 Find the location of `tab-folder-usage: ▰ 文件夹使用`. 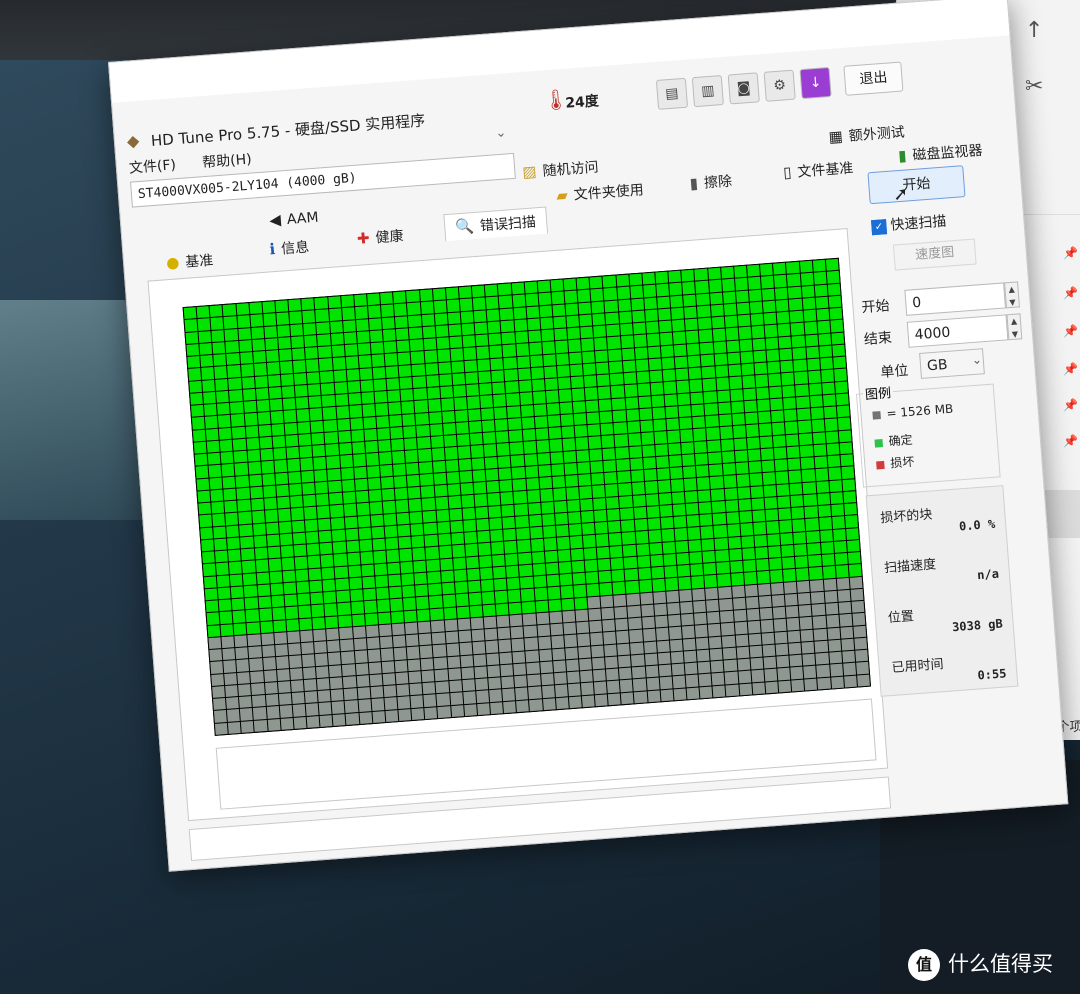

tab-folder-usage: ▰ 文件夹使用 is located at coordinates (600, 192).